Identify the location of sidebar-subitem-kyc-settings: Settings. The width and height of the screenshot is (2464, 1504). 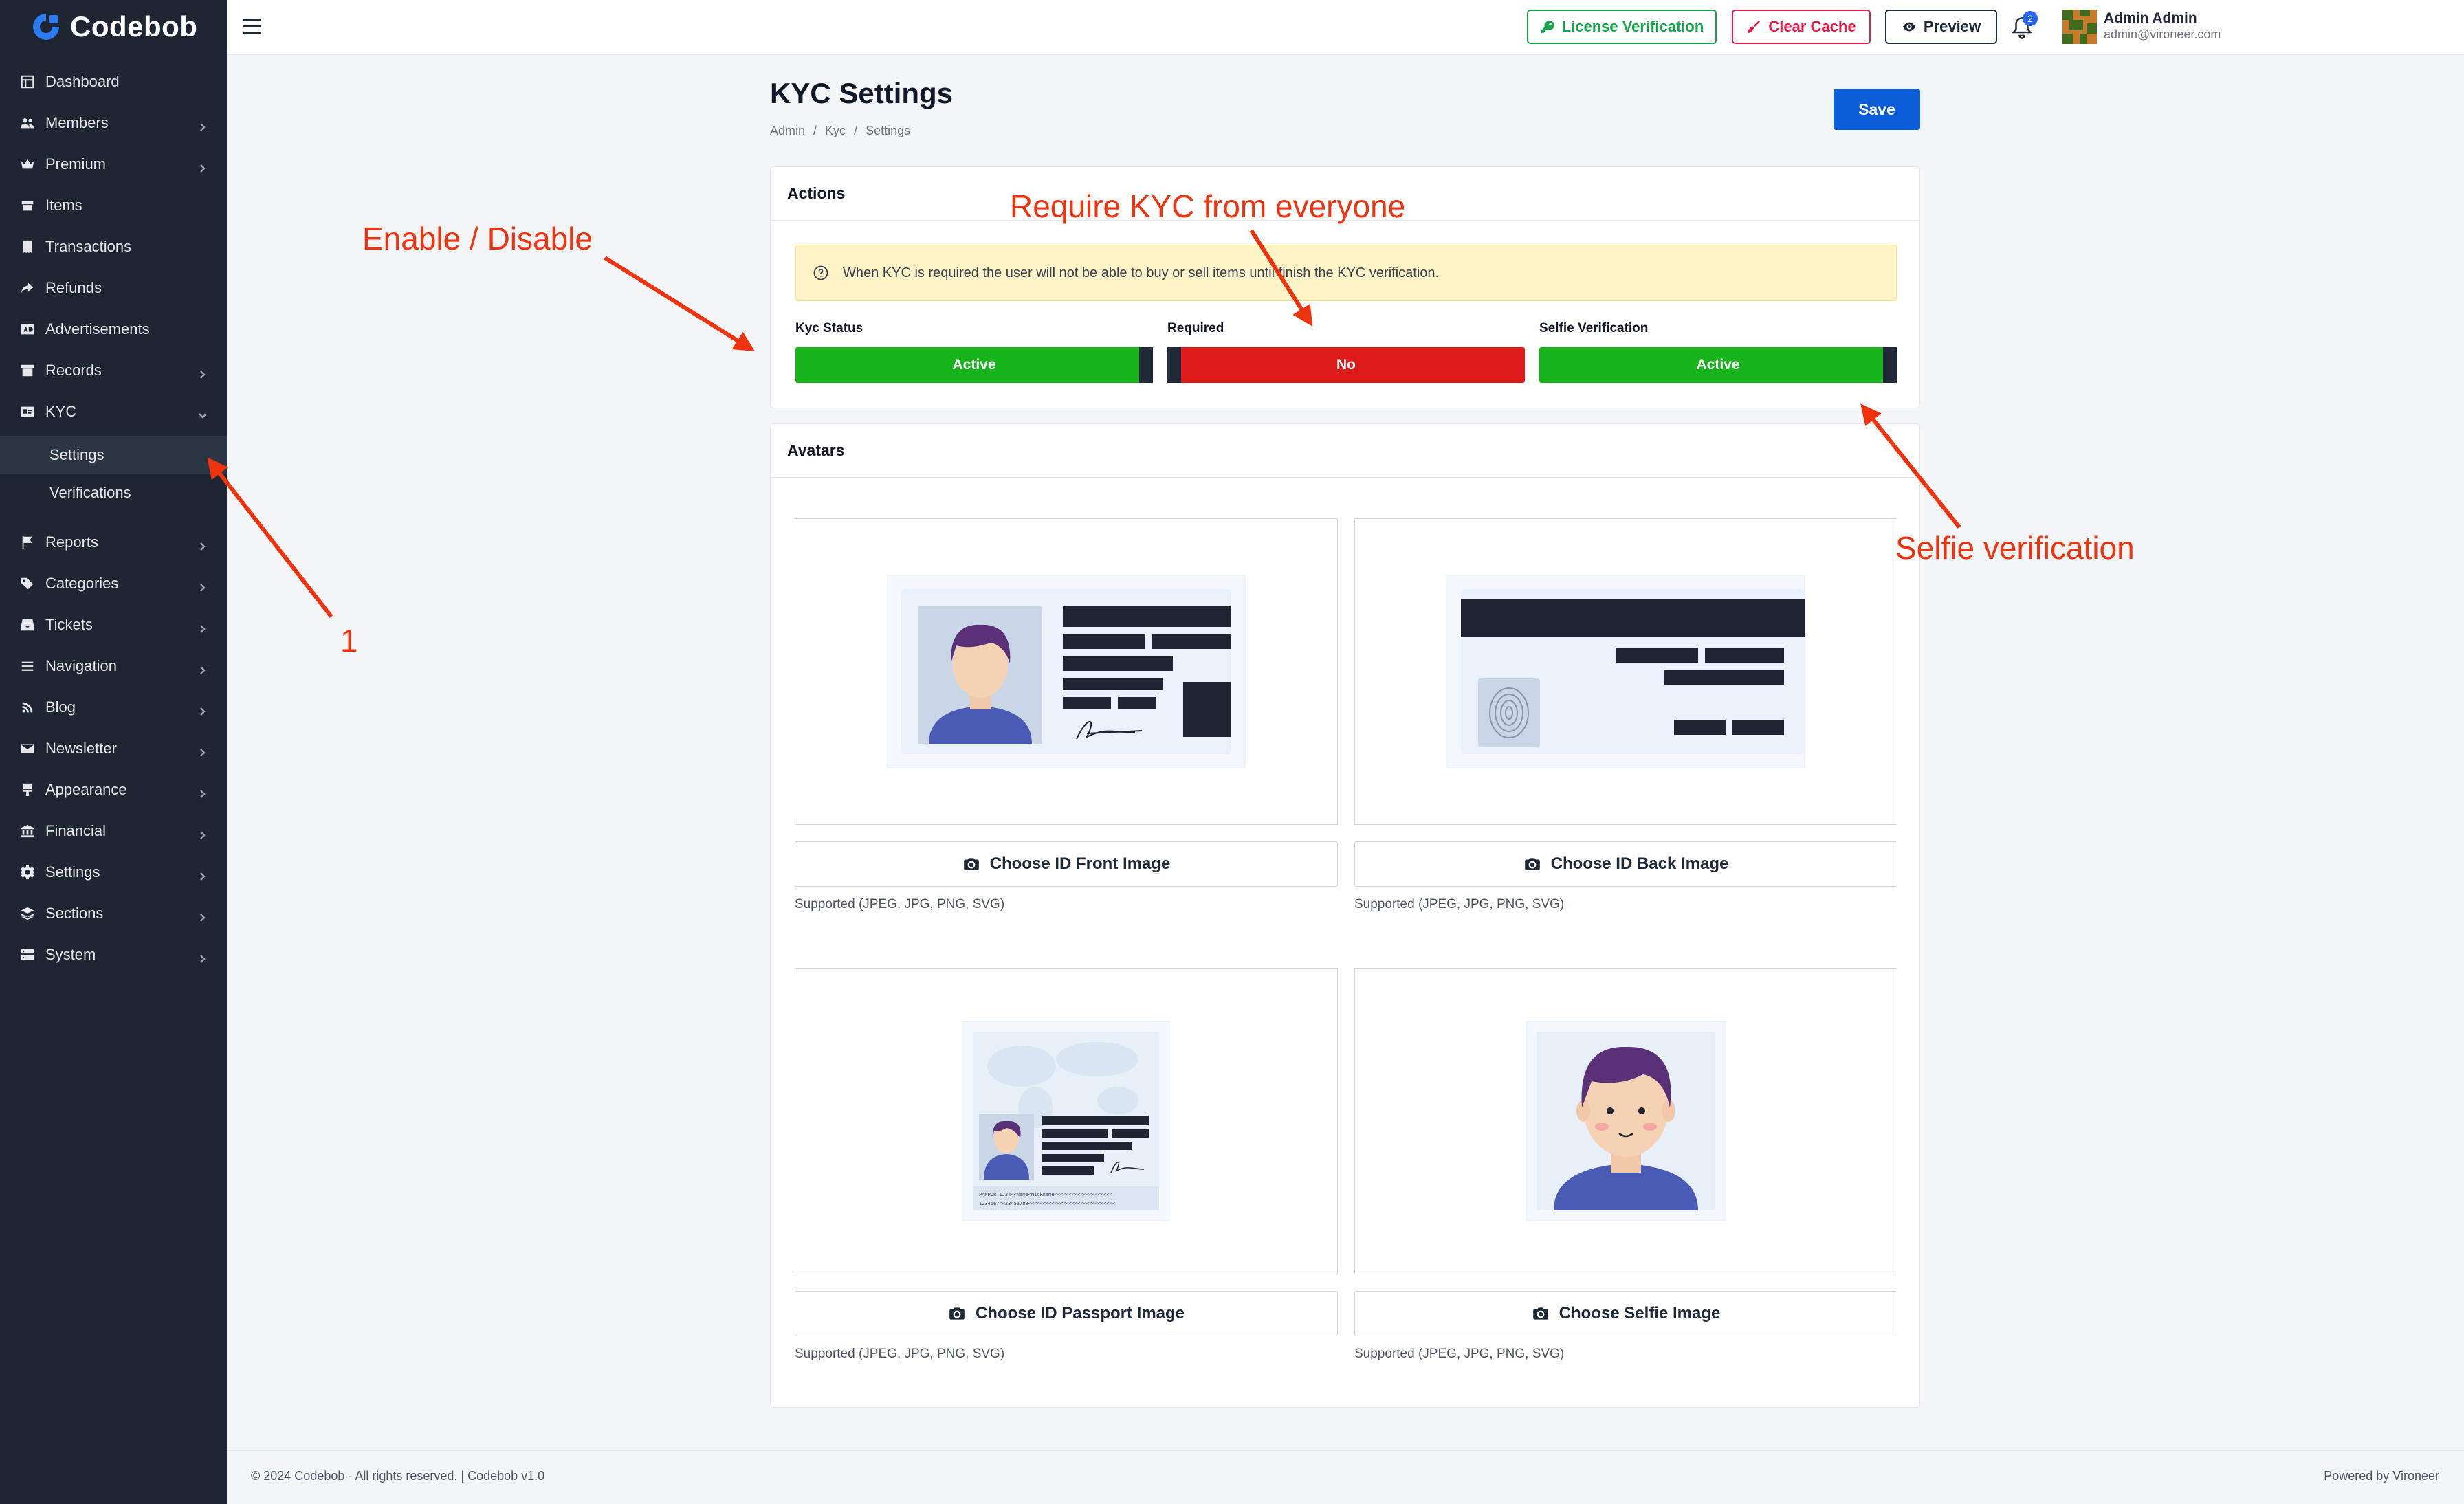
(113, 455).